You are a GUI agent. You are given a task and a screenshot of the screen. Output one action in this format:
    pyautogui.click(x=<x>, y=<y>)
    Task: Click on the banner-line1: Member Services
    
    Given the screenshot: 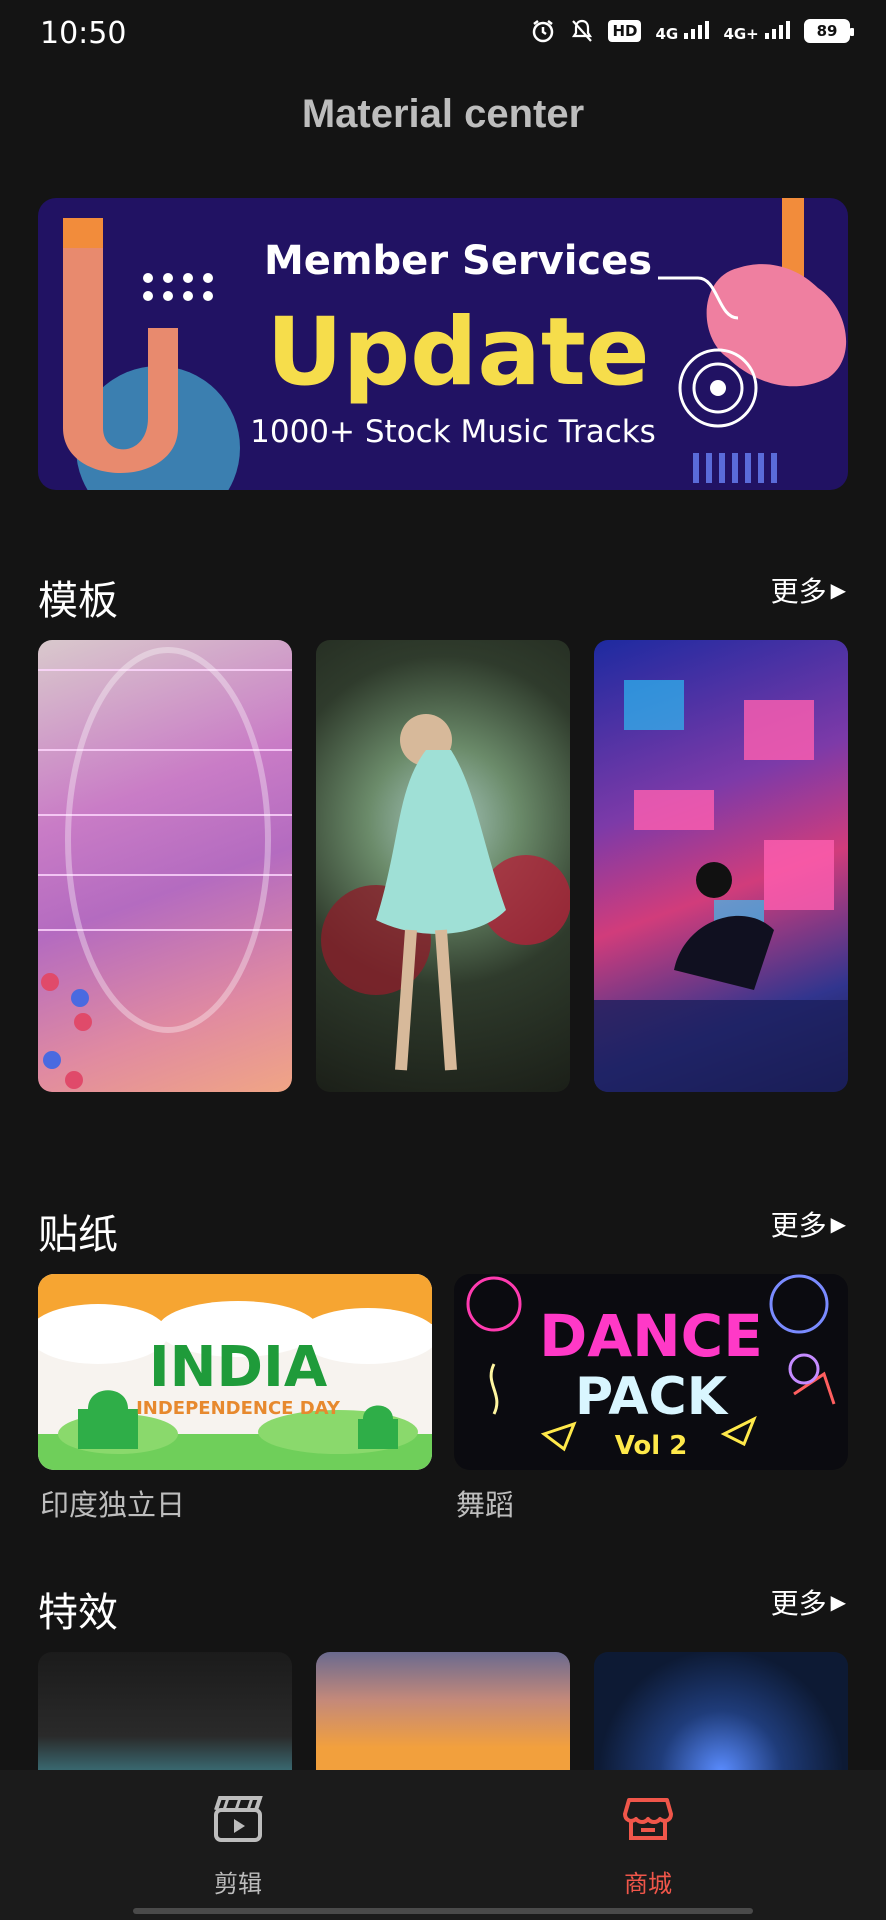 What is the action you would take?
    pyautogui.click(x=458, y=261)
    